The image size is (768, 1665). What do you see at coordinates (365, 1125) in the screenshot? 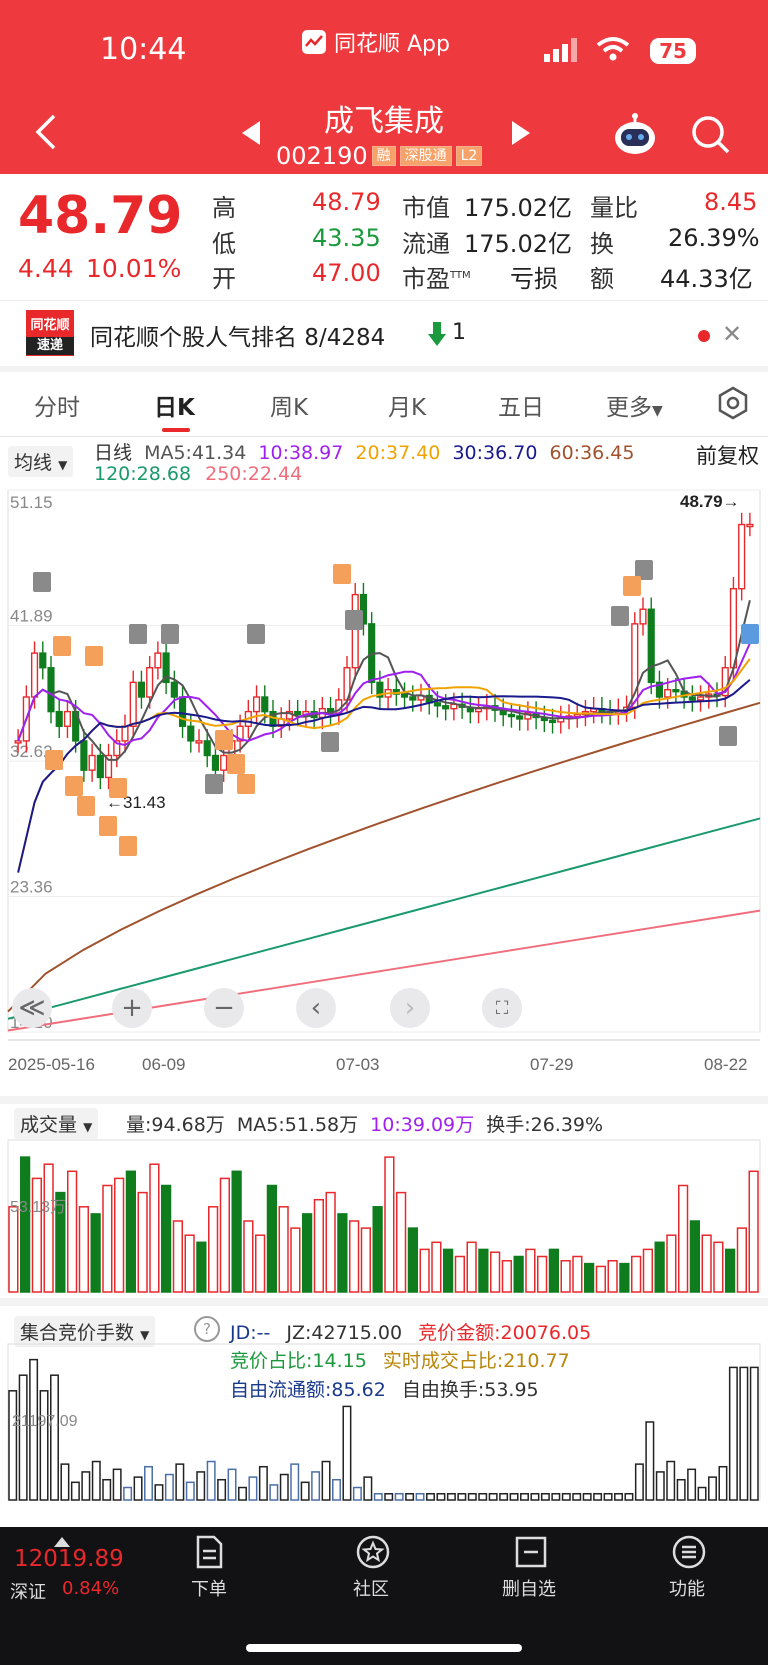
I see `volume-legend: 量:94.68万 MA5:51.58万 10:39.09万 换手:26.39%` at bounding box center [365, 1125].